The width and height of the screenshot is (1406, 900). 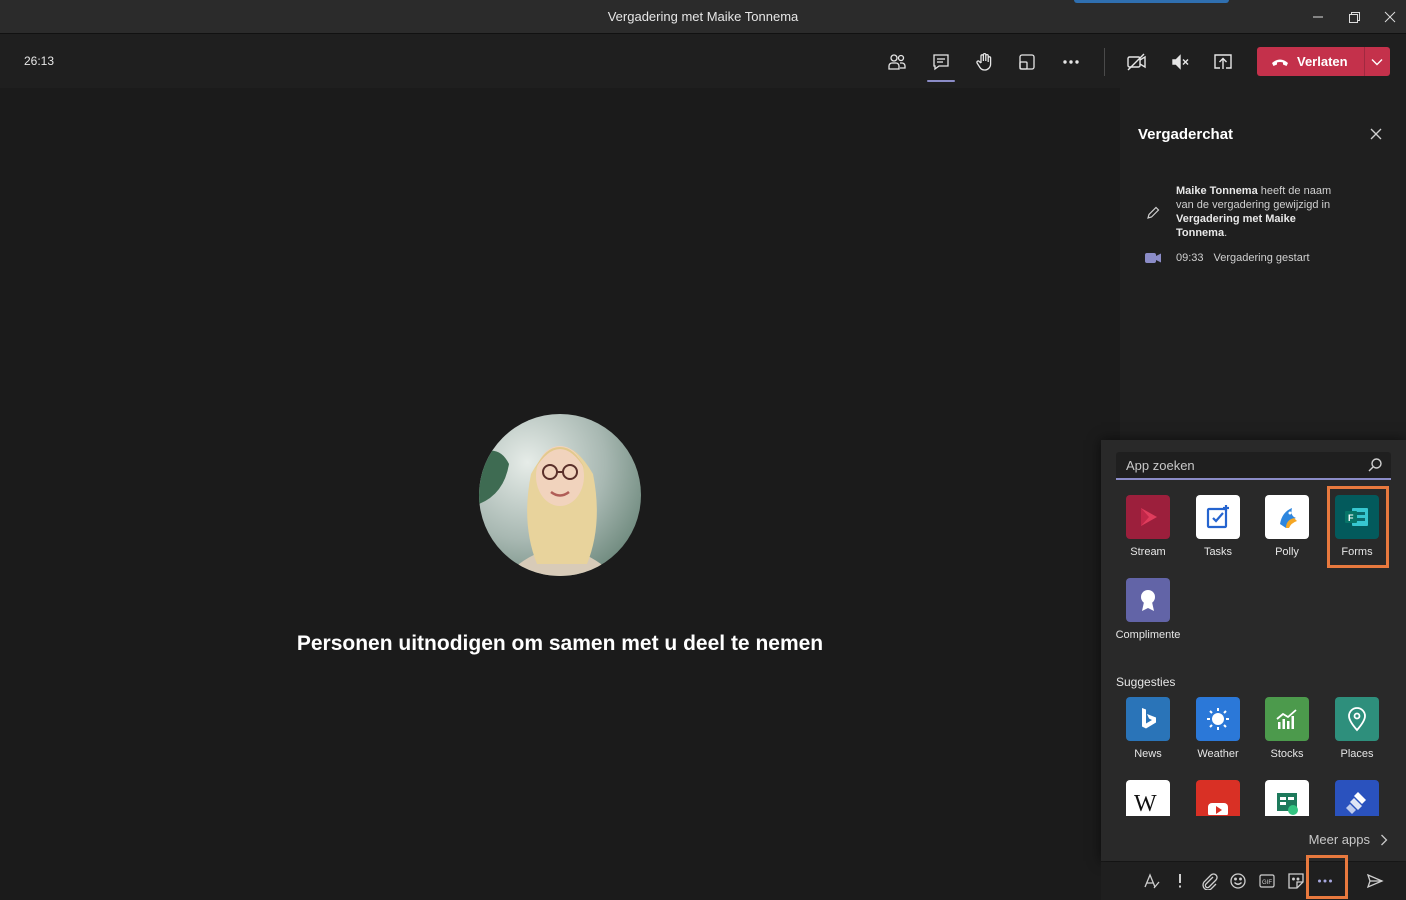 What do you see at coordinates (1186, 134) in the screenshot?
I see `chat-title: Vergaderchat` at bounding box center [1186, 134].